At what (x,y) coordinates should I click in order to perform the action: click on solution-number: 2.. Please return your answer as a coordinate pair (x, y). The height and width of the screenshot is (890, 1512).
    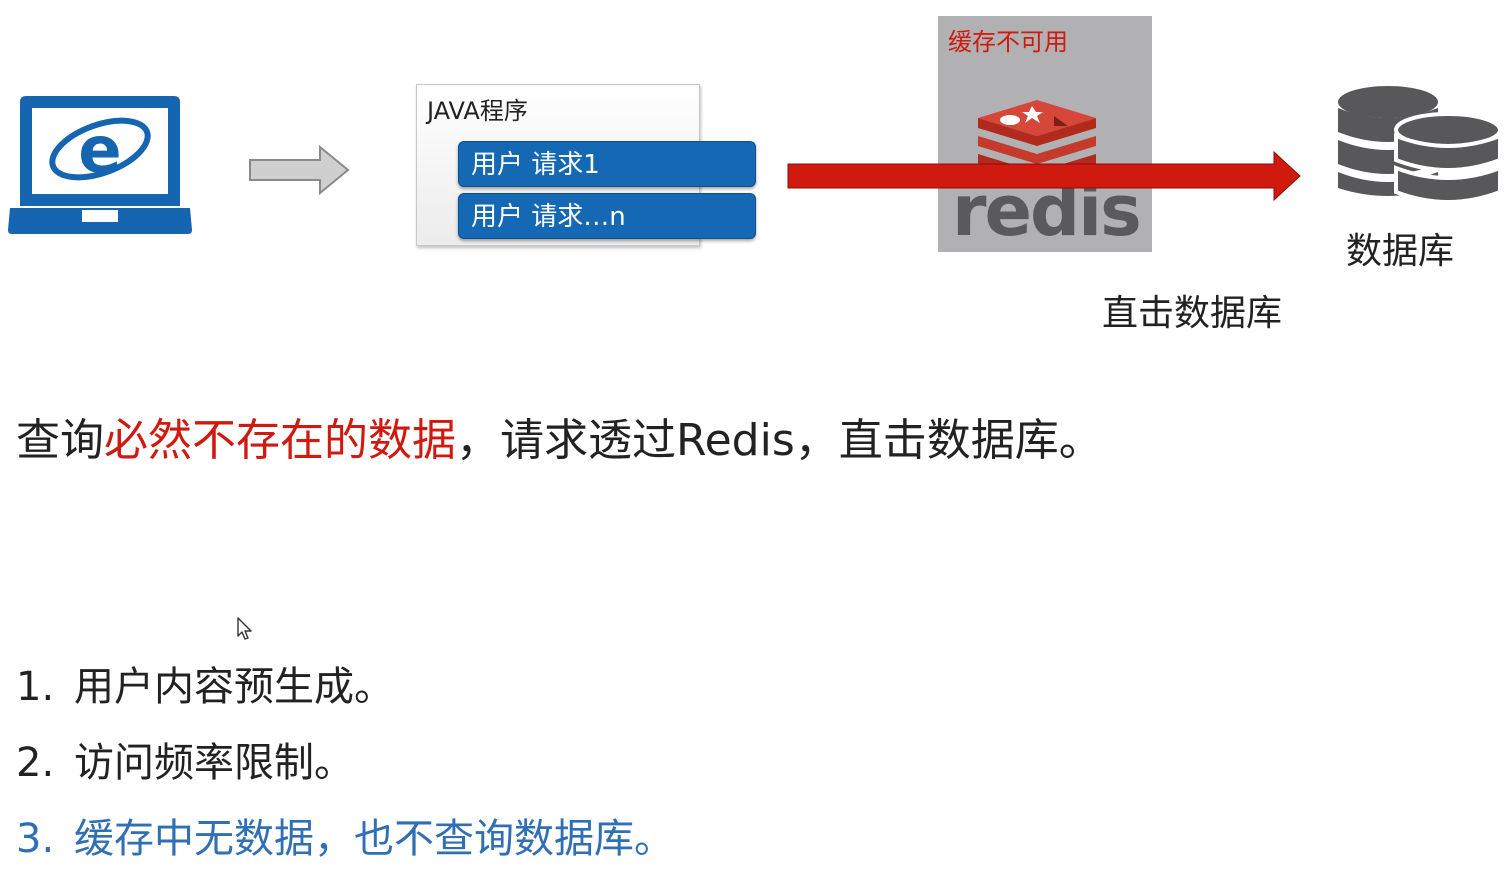
    Looking at the image, I should click on (35, 763).